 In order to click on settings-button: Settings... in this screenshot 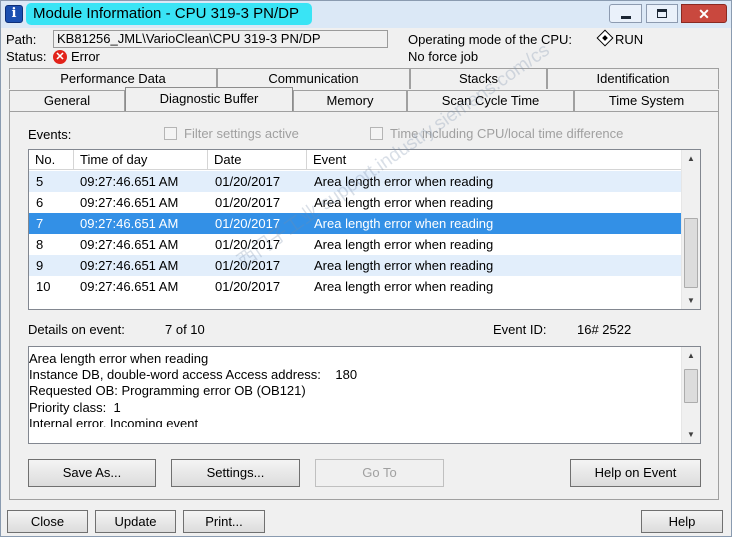, I will do `click(235, 473)`.